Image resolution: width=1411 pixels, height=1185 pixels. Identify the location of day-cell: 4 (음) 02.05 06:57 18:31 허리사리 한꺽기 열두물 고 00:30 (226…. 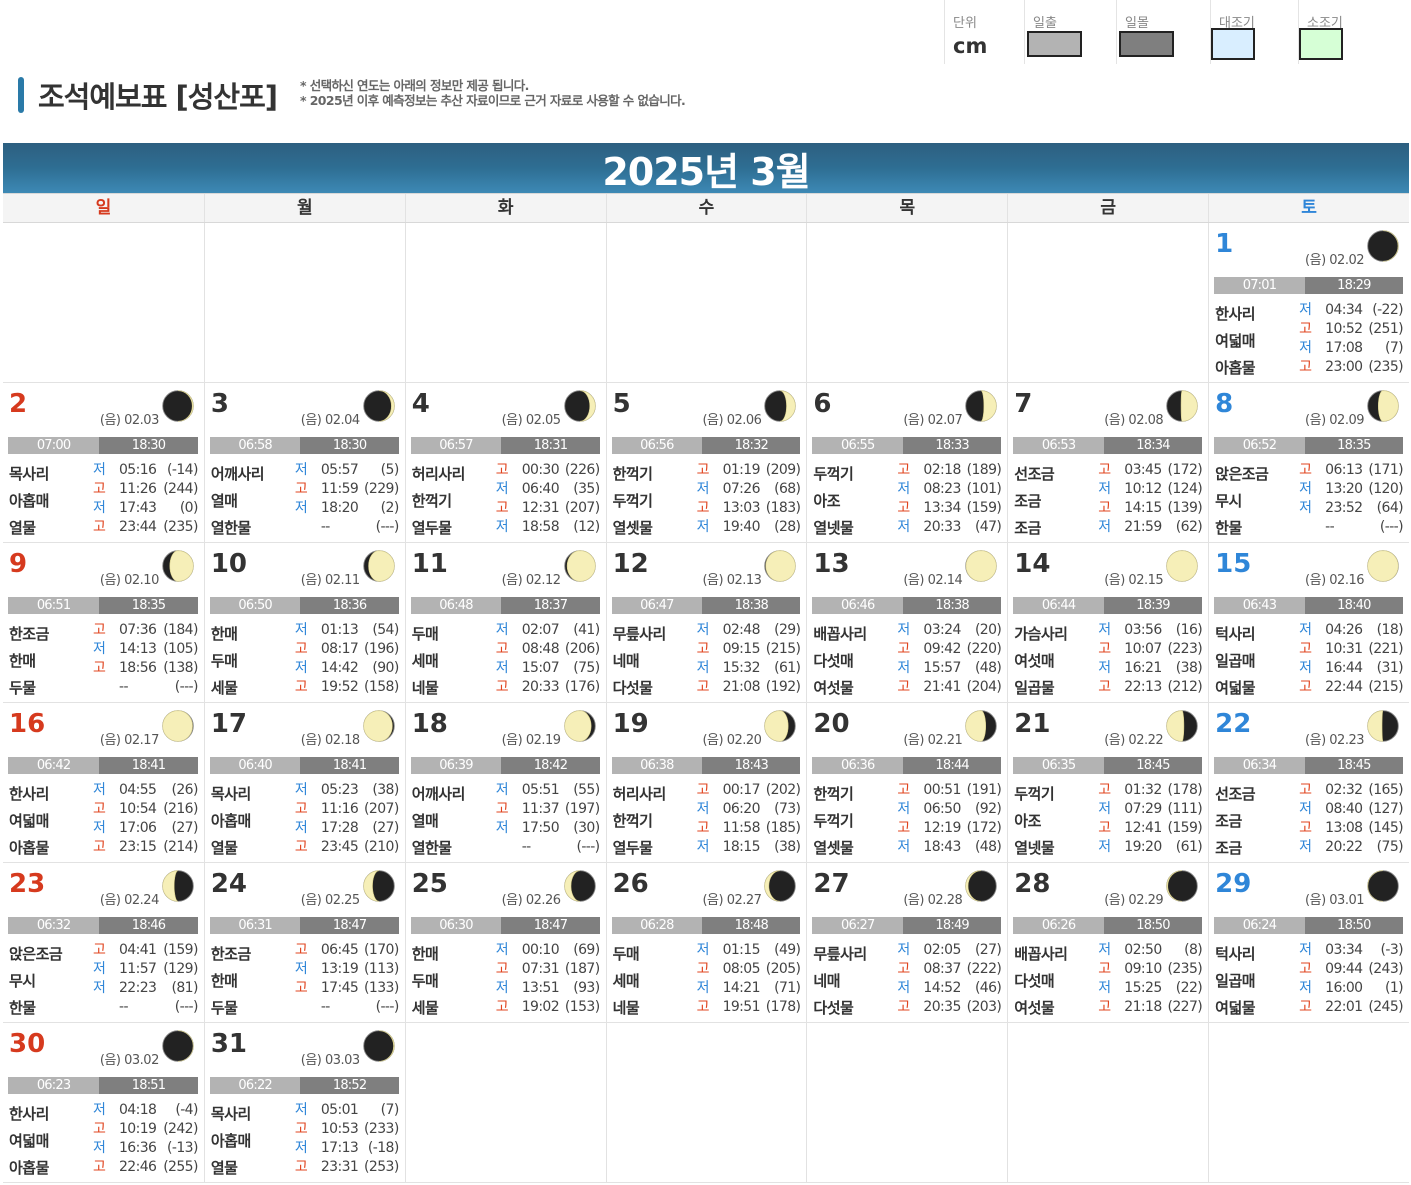
(505, 463).